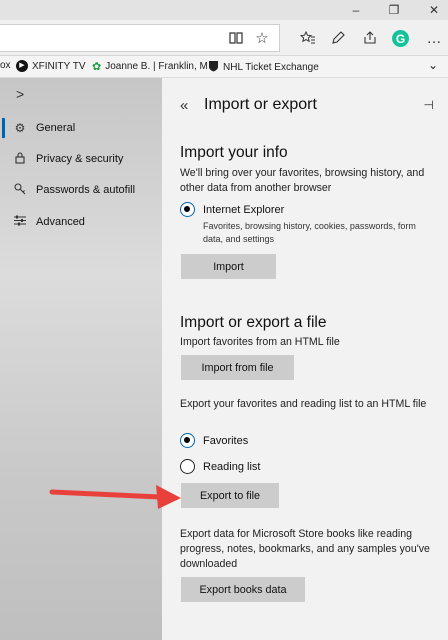 The width and height of the screenshot is (448, 640). I want to click on lock-icon, so click(20, 159).